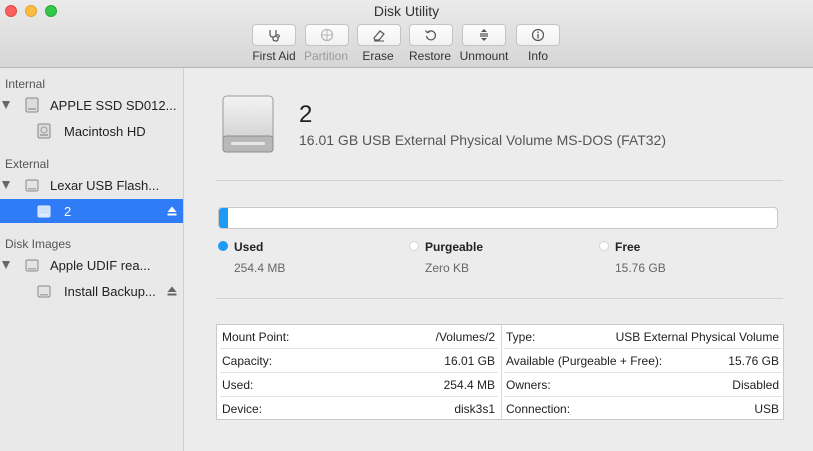 Image resolution: width=813 pixels, height=451 pixels. What do you see at coordinates (359, 337) in the screenshot?
I see `info-row: Mount Point: /Volumes/2` at bounding box center [359, 337].